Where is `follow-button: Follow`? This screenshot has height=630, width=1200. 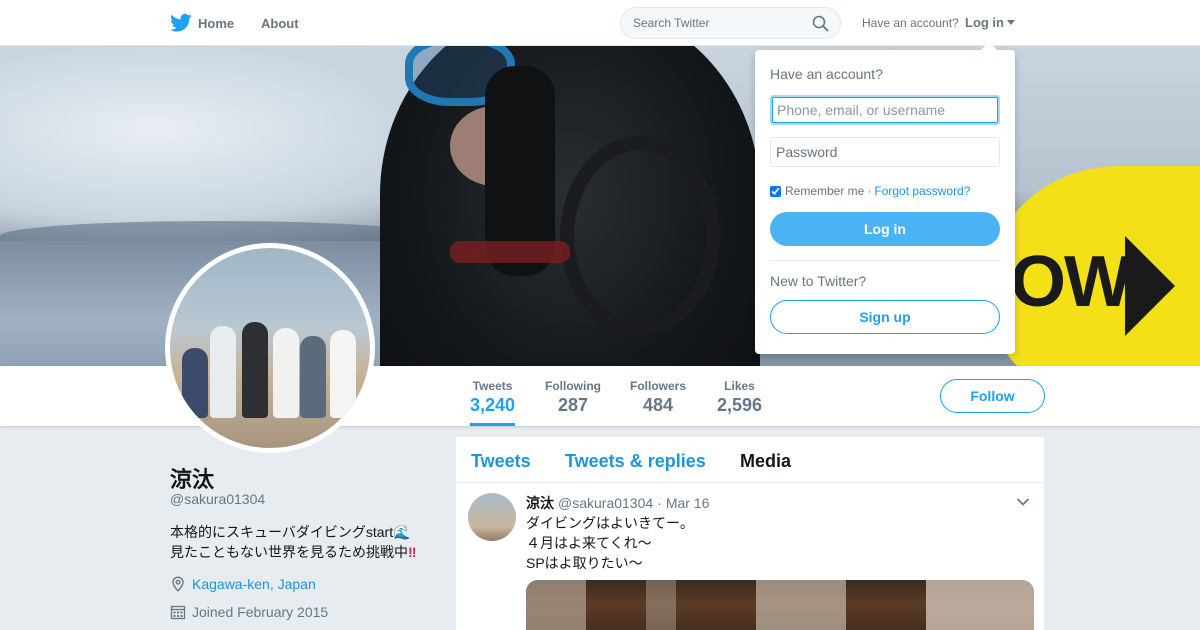
follow-button: Follow is located at coordinates (992, 396).